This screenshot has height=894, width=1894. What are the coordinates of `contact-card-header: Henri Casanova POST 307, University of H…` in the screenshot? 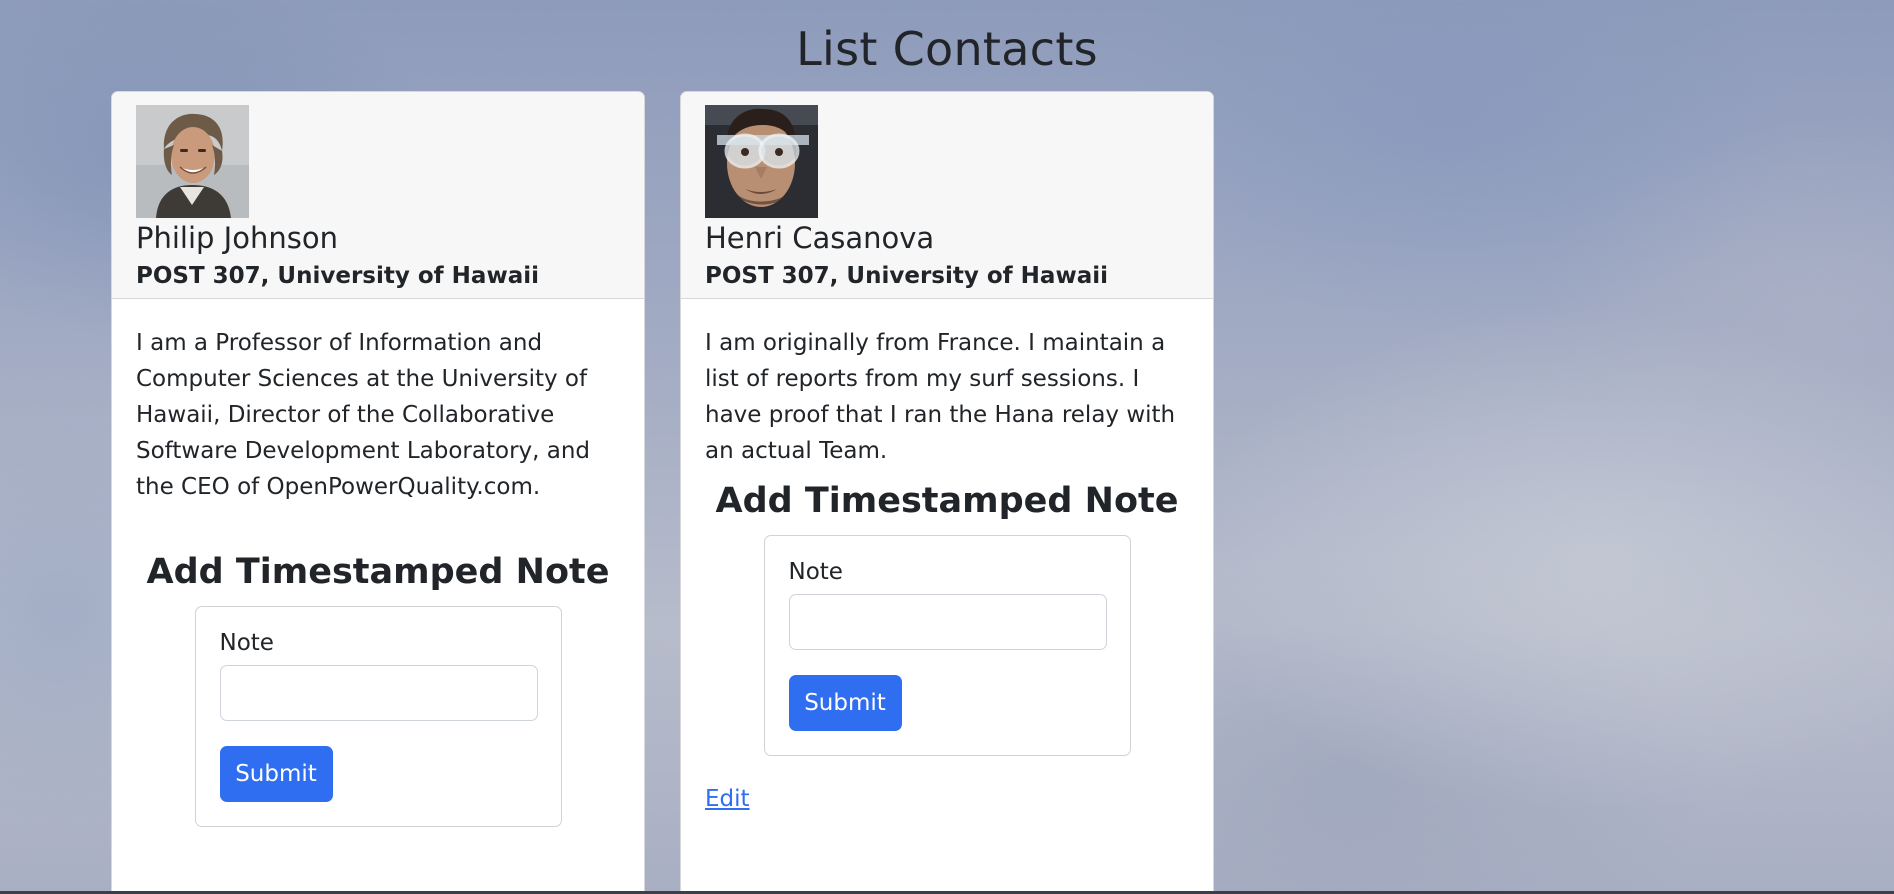 It's located at (947, 195).